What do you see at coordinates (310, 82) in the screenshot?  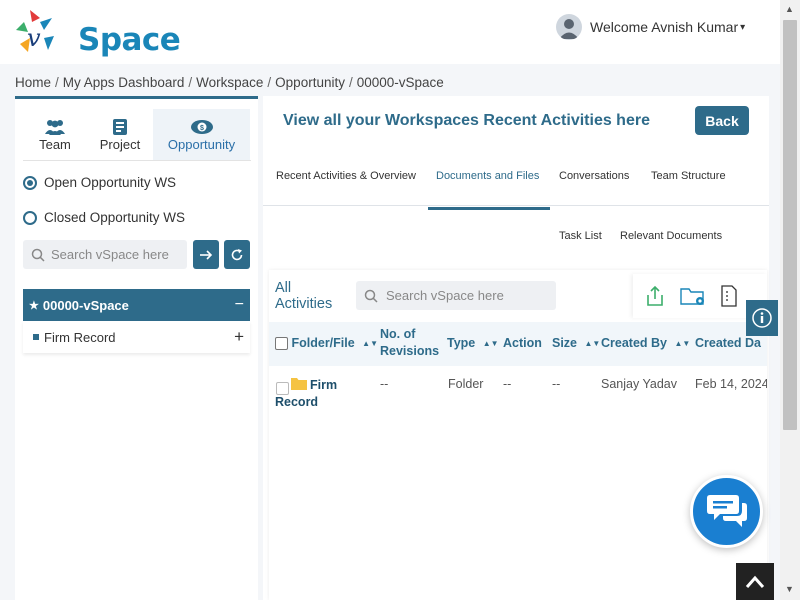 I see `breadcrumb-opportunity: Opportunity` at bounding box center [310, 82].